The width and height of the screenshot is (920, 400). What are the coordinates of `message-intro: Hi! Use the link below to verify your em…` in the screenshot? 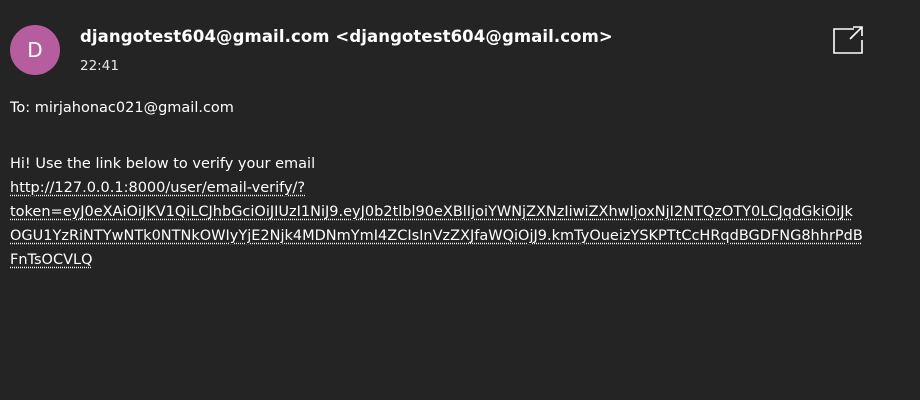 It's located at (163, 164).